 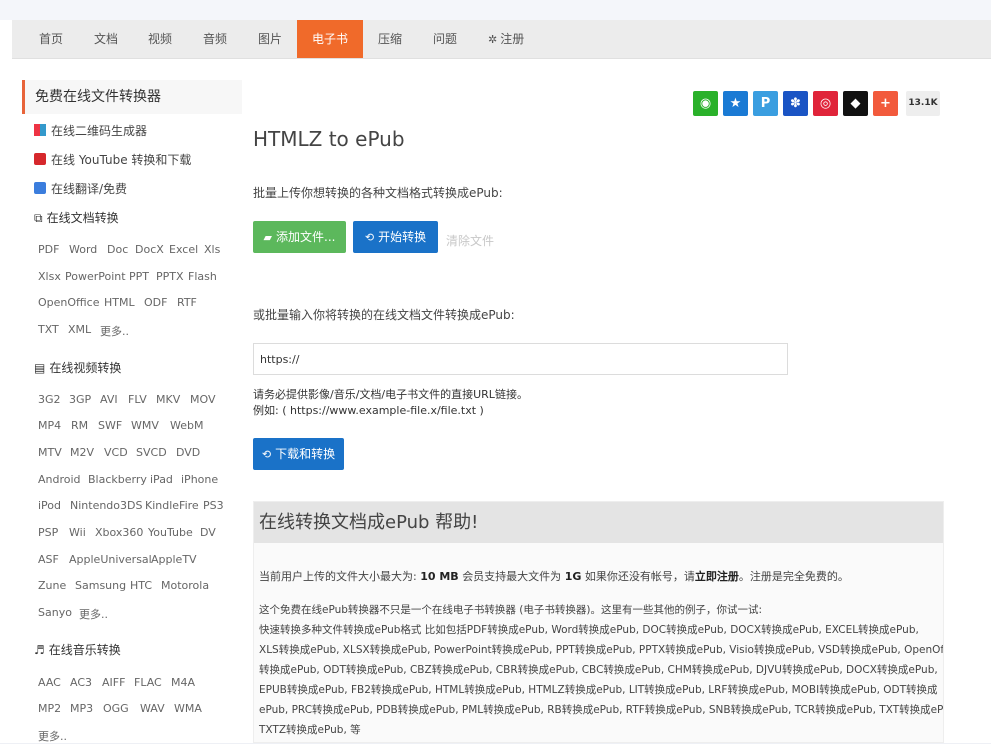 I want to click on video-tag: AppleUniversal, so click(x=110, y=559).